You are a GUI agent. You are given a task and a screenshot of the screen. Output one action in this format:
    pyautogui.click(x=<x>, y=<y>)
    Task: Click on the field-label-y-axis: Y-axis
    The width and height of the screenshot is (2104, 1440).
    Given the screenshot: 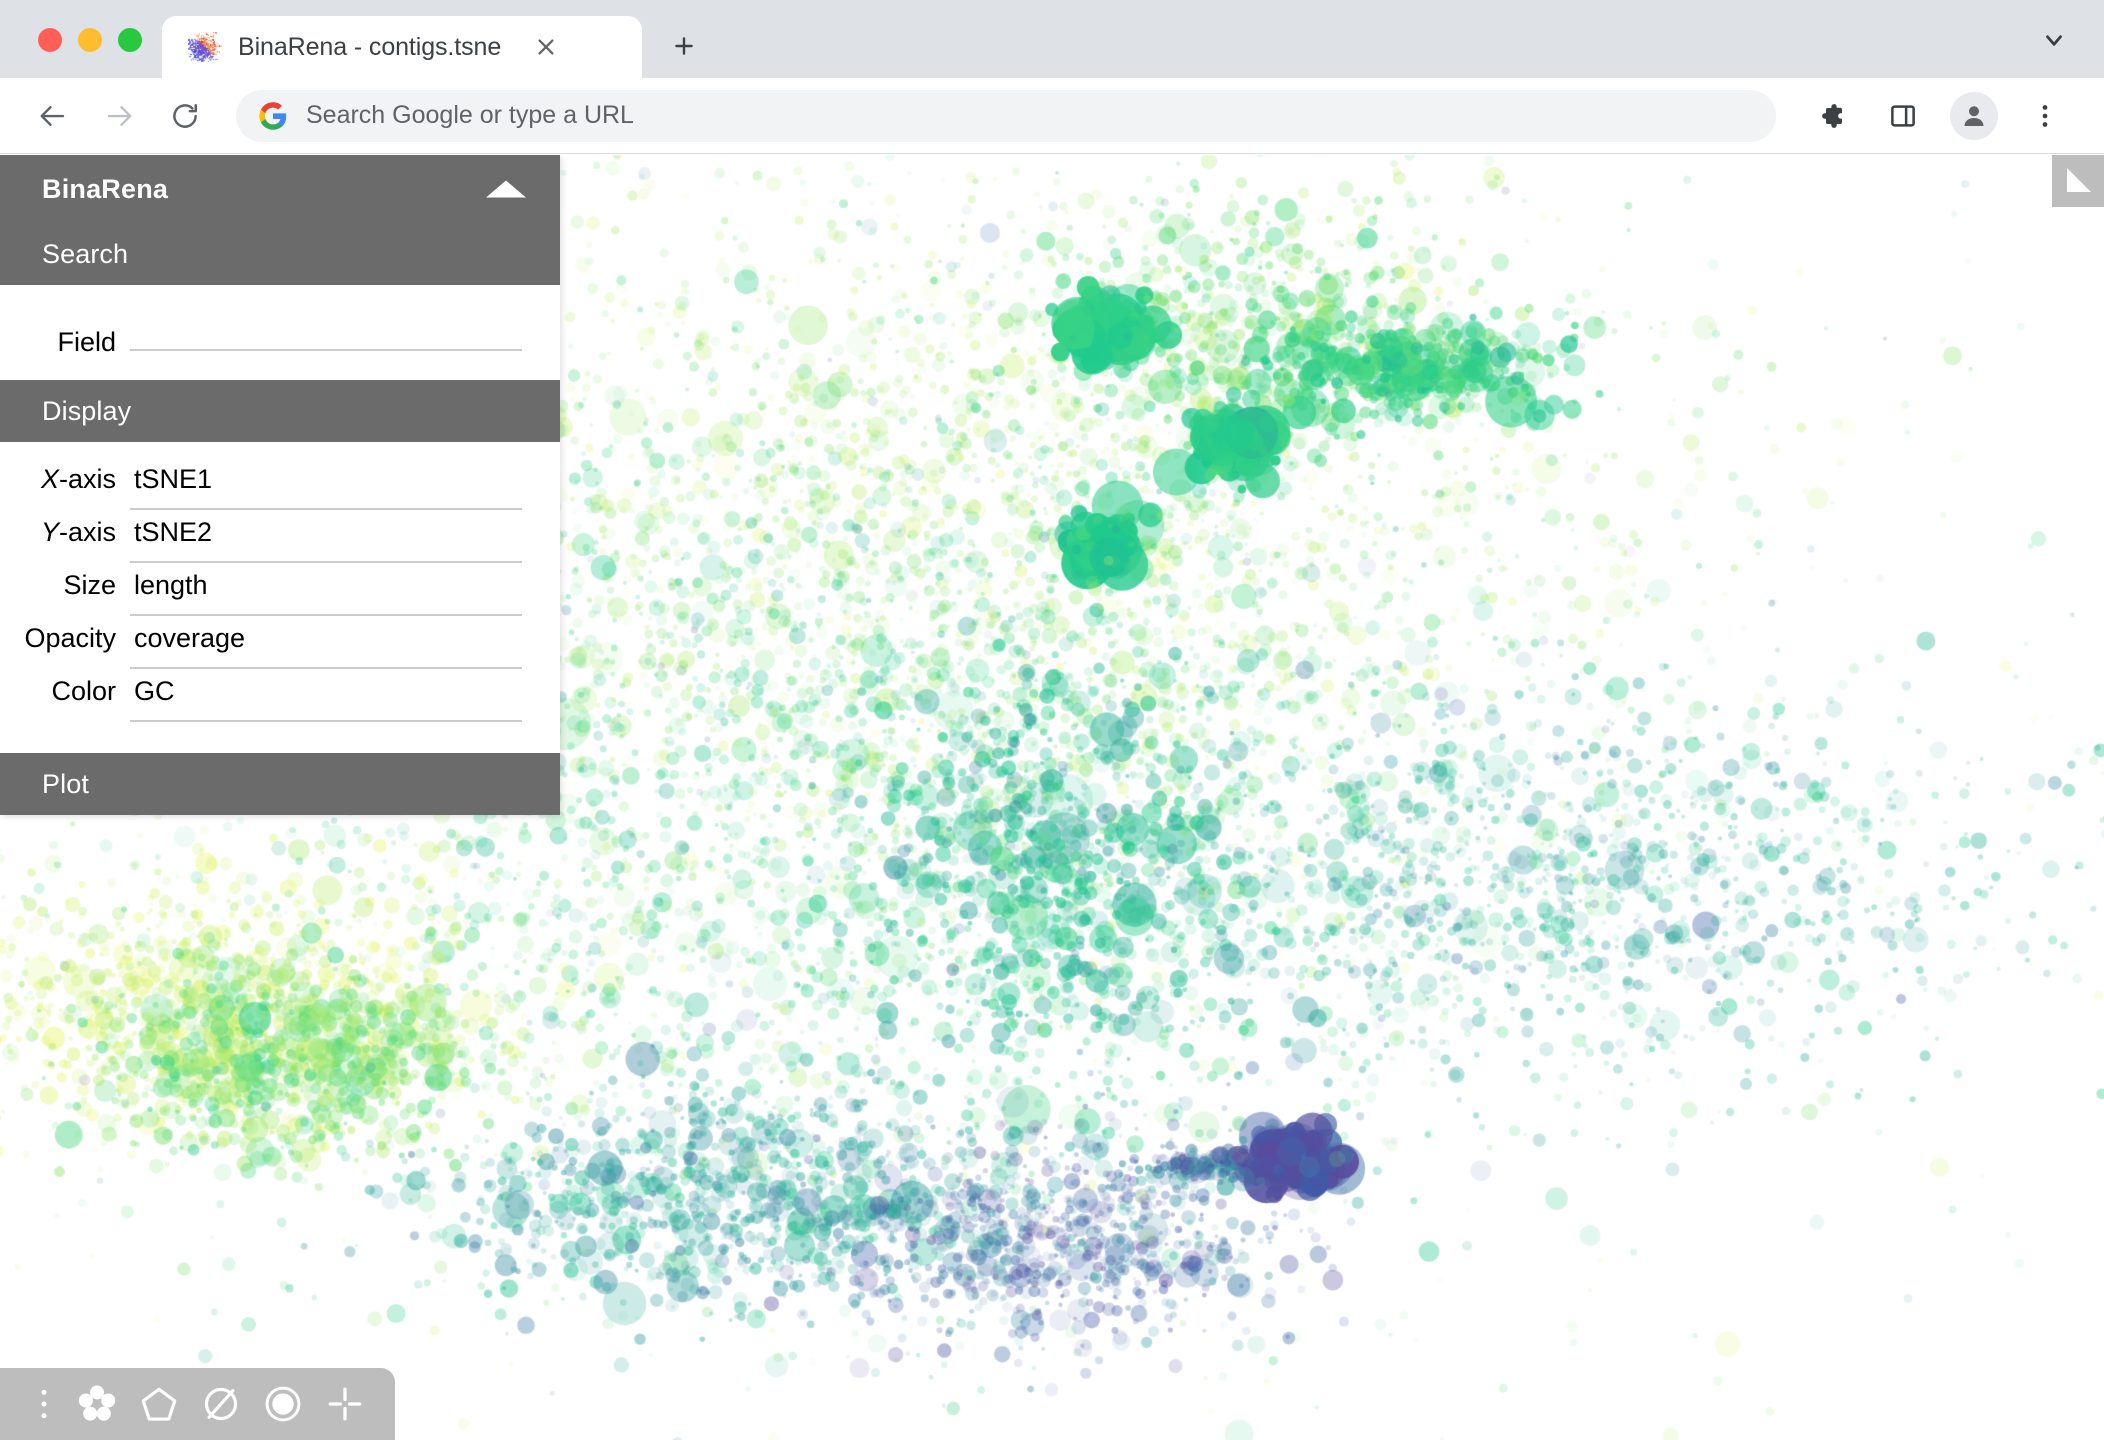 What is the action you would take?
    pyautogui.click(x=65, y=532)
    